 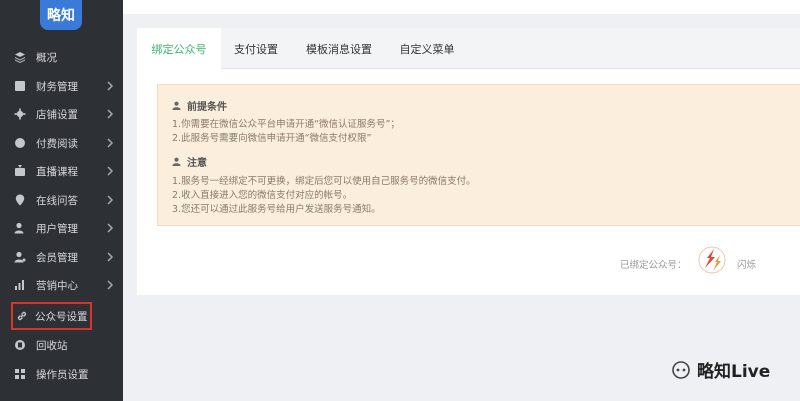 What do you see at coordinates (262, 195) in the screenshot?
I see `note-line: 2.收入直接进入您的微信支付对应的帐号。` at bounding box center [262, 195].